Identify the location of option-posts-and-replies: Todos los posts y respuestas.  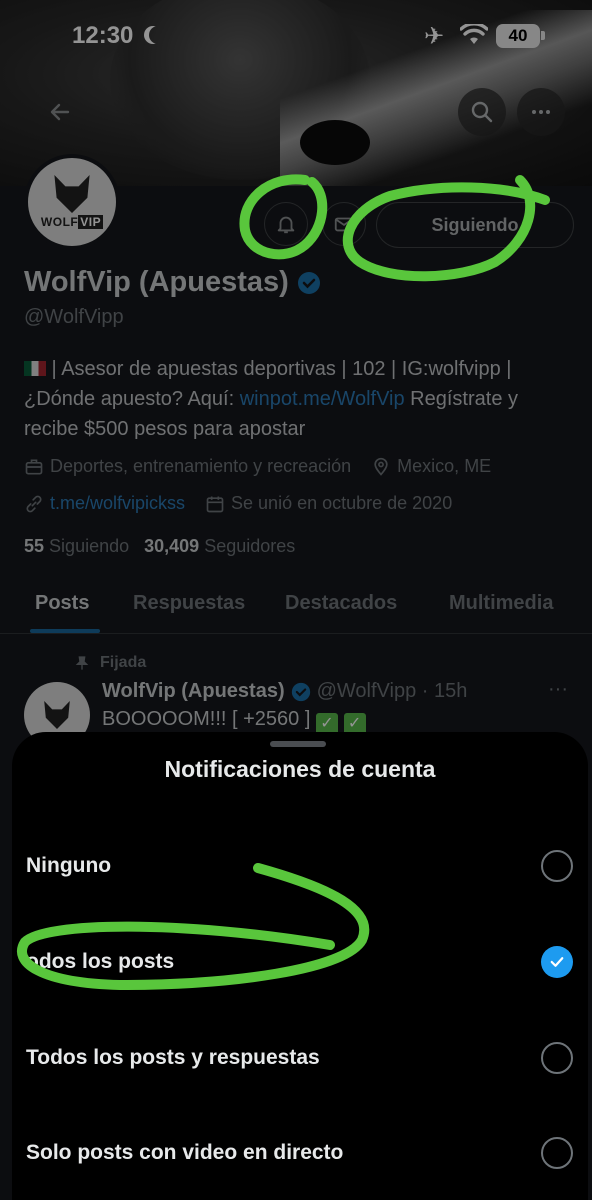
(300, 1058).